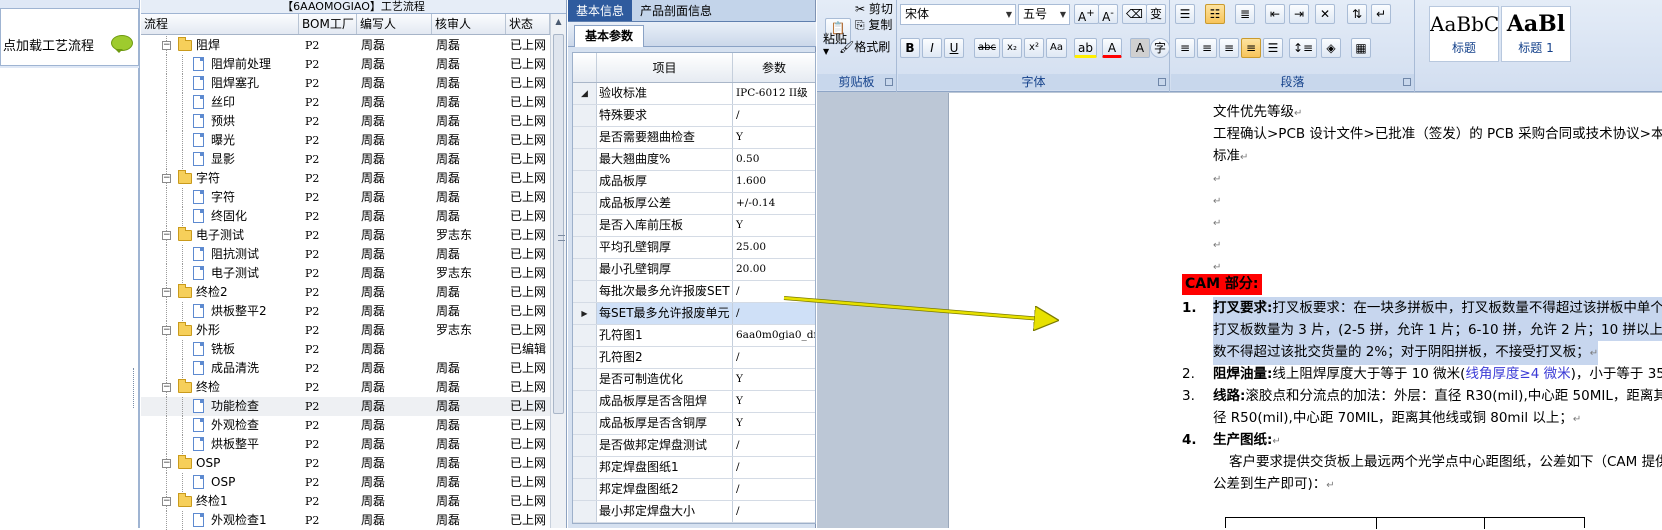  Describe the element at coordinates (345, 216) in the screenshot. I see `tree-row: 终固化 P2 周磊 周磊 已上网` at that location.